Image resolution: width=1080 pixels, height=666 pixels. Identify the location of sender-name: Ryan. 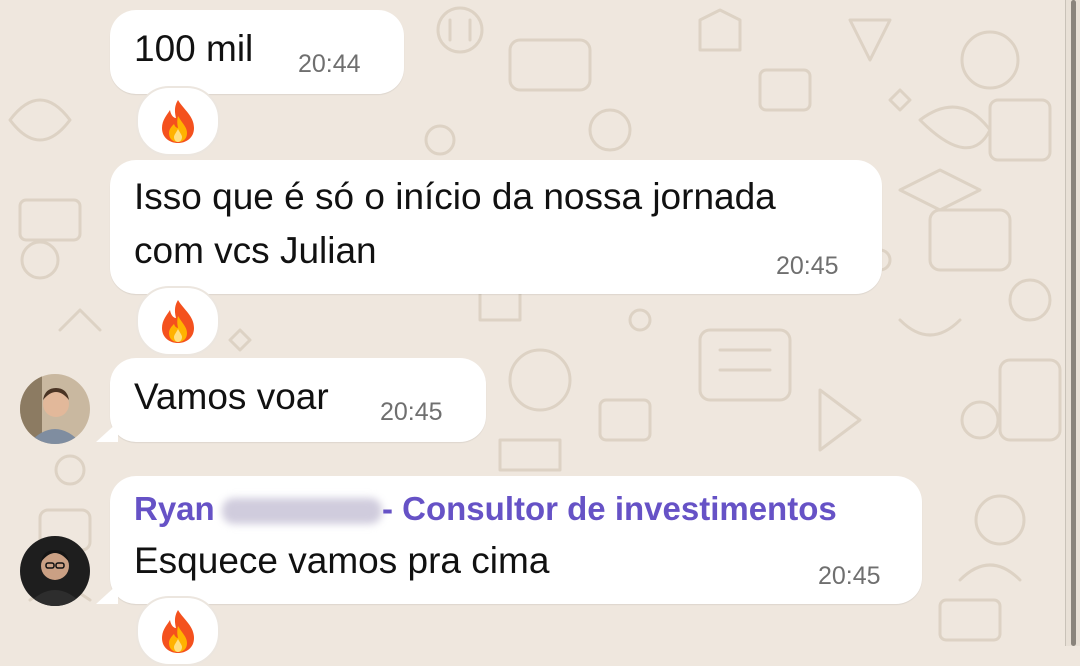
(174, 509).